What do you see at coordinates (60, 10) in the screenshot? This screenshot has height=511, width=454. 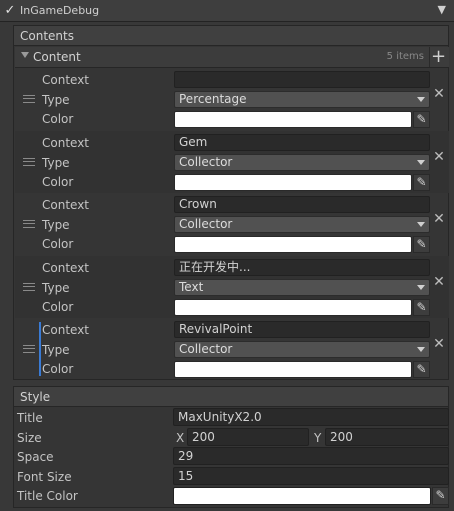 I see `component-title: InGameDebug` at bounding box center [60, 10].